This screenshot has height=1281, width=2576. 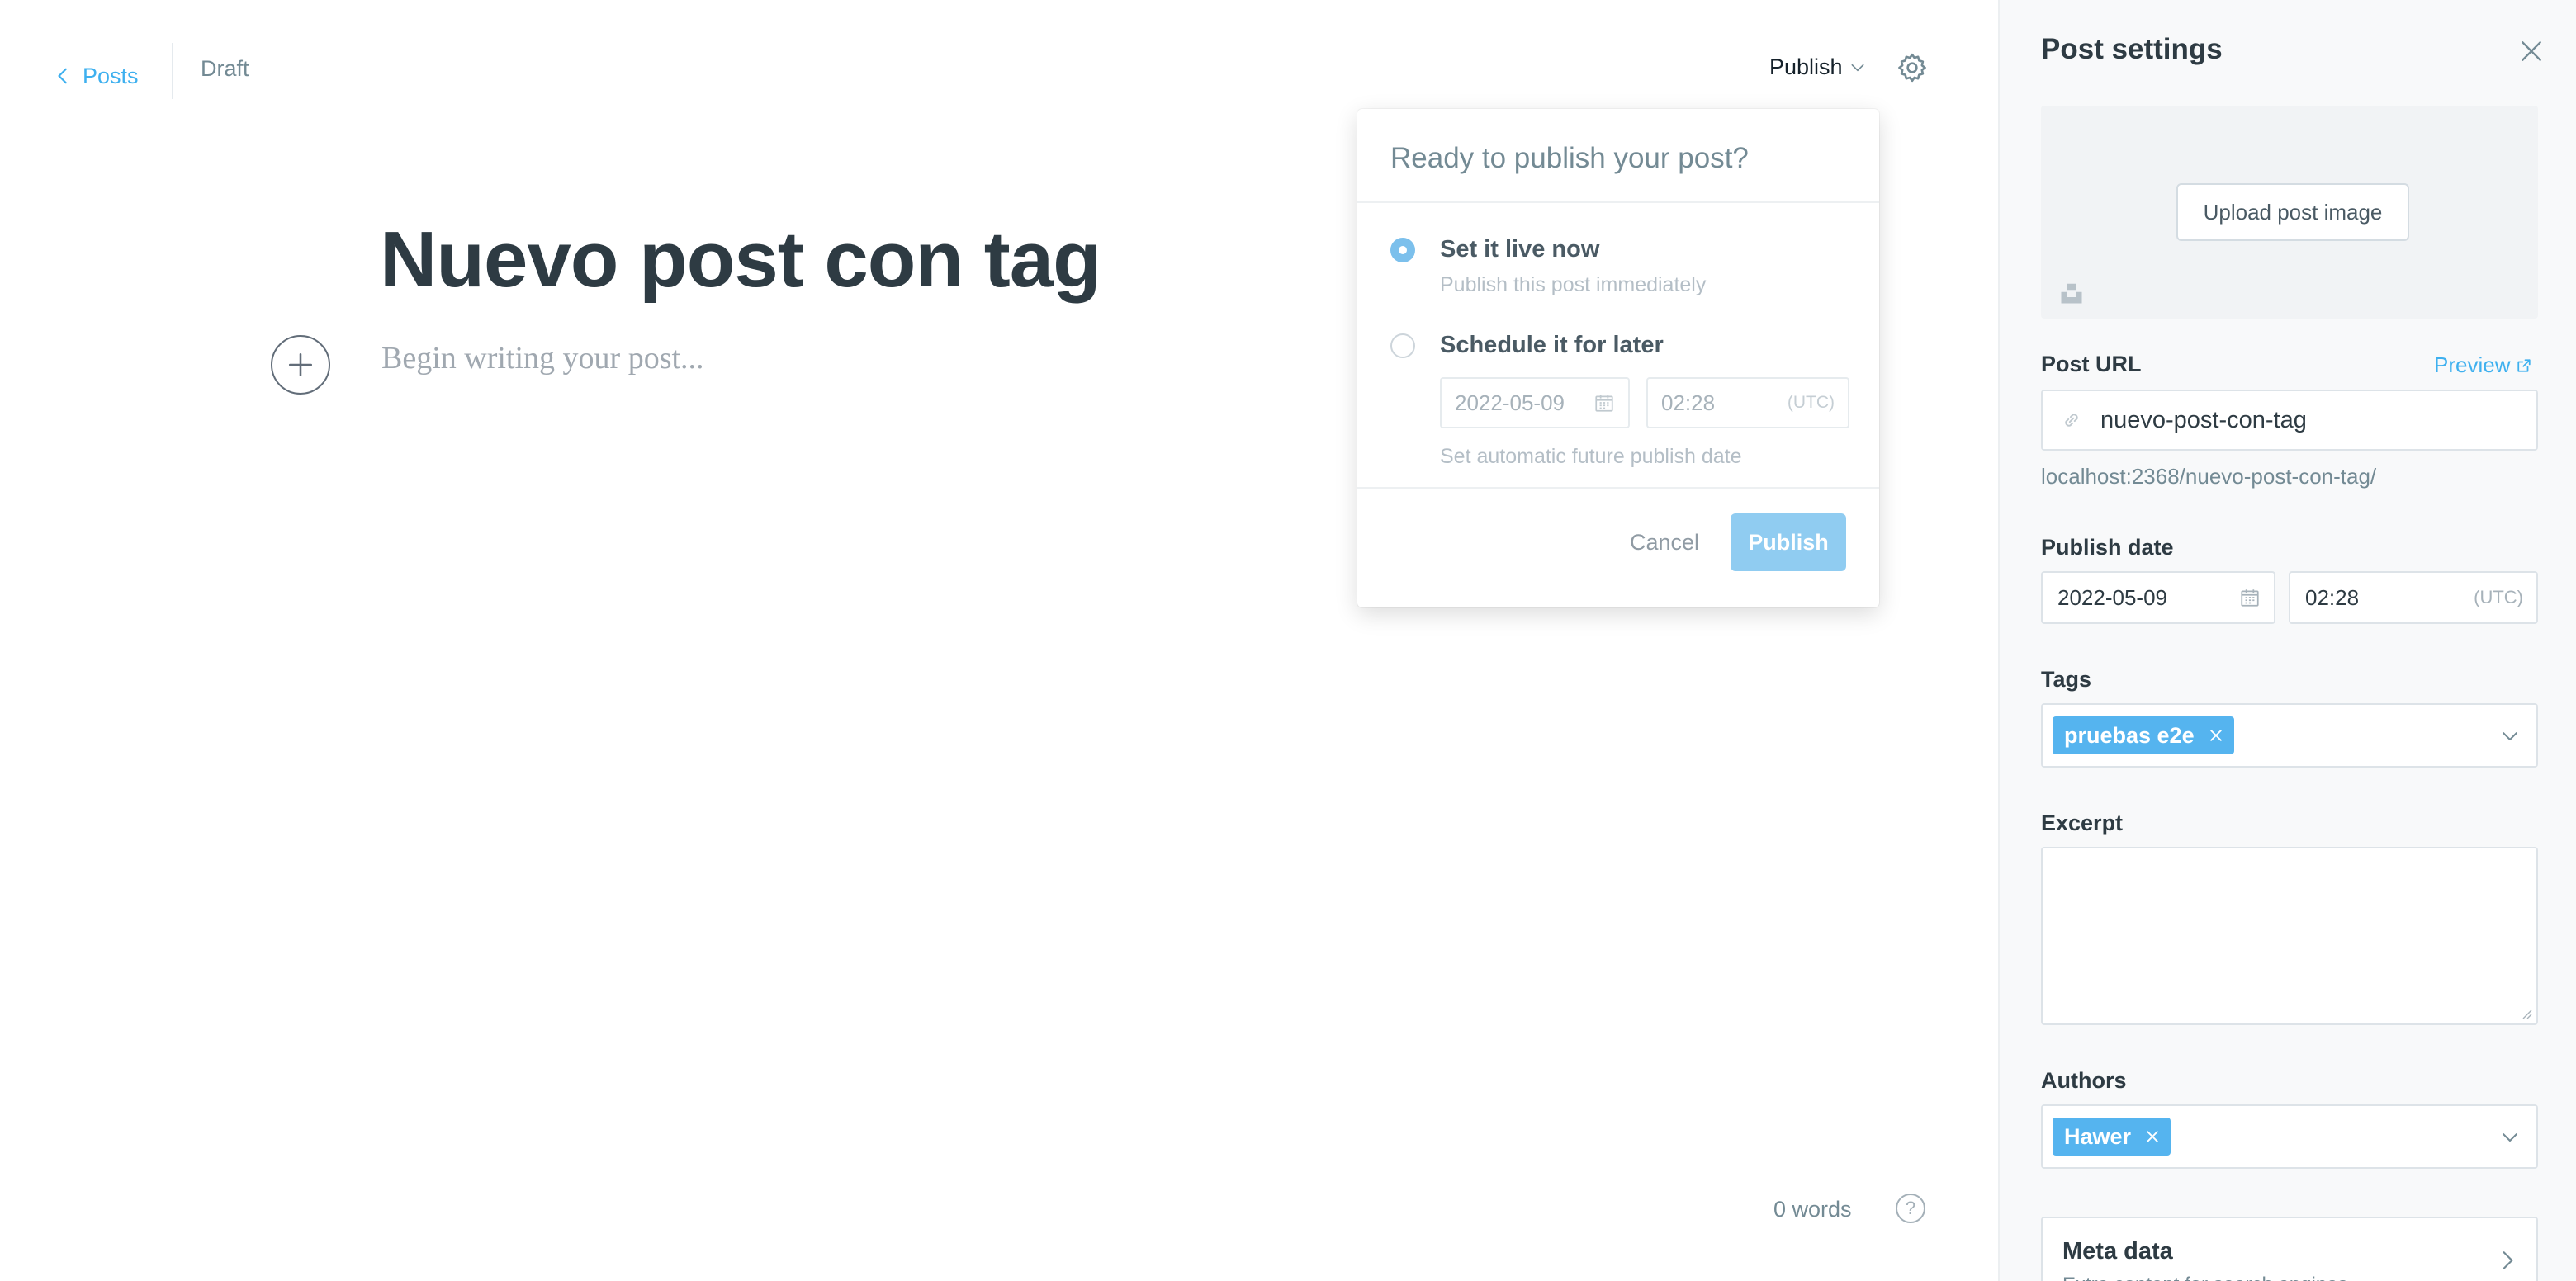 I want to click on unsplash-icon, so click(x=2071, y=293).